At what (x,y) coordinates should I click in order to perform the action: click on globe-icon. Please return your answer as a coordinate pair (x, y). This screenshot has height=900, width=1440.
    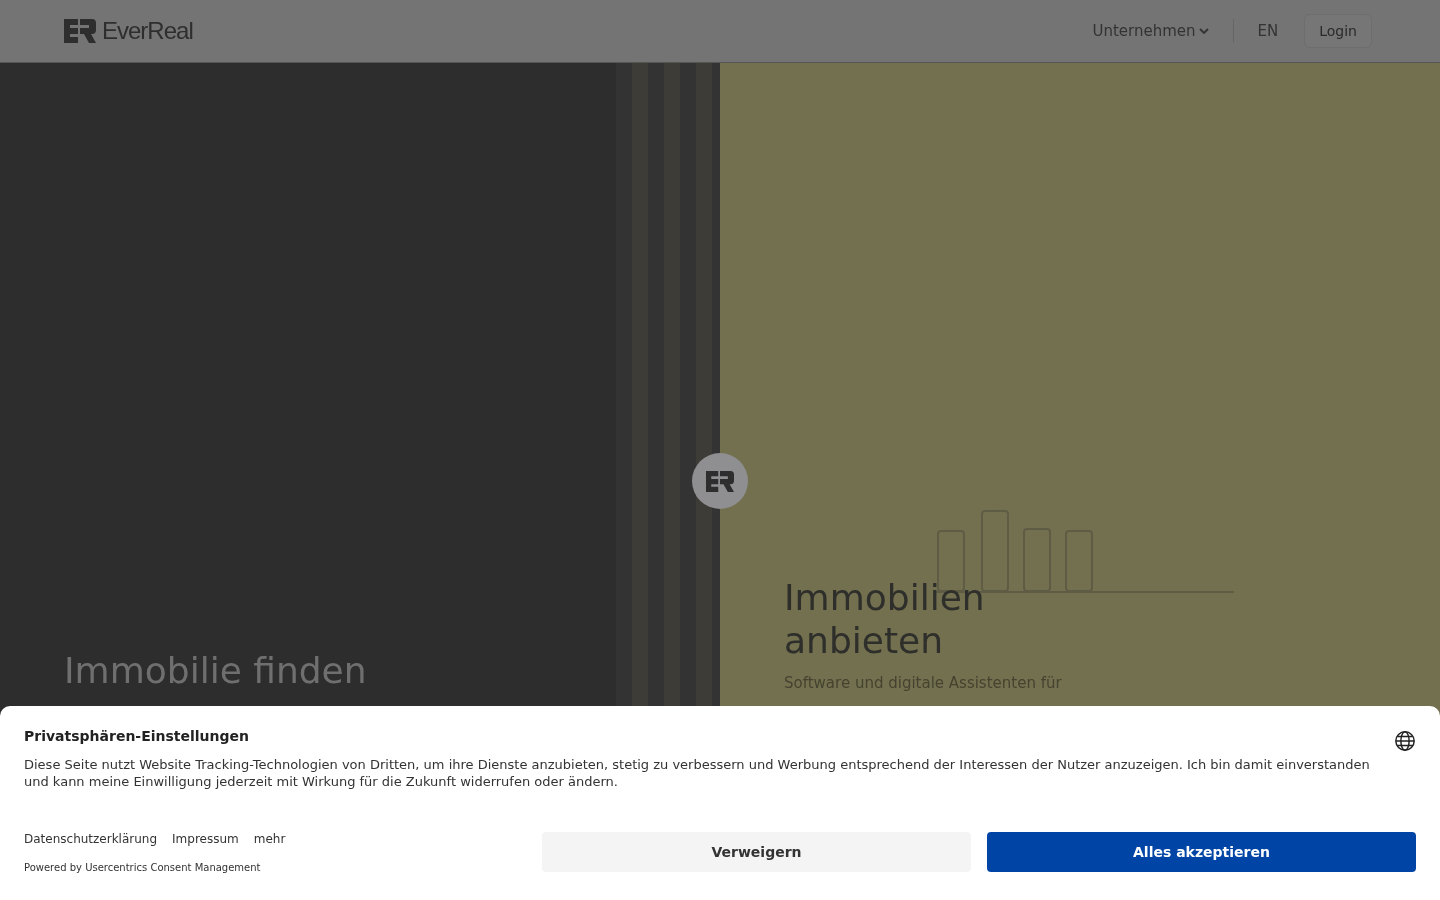
    Looking at the image, I should click on (1405, 741).